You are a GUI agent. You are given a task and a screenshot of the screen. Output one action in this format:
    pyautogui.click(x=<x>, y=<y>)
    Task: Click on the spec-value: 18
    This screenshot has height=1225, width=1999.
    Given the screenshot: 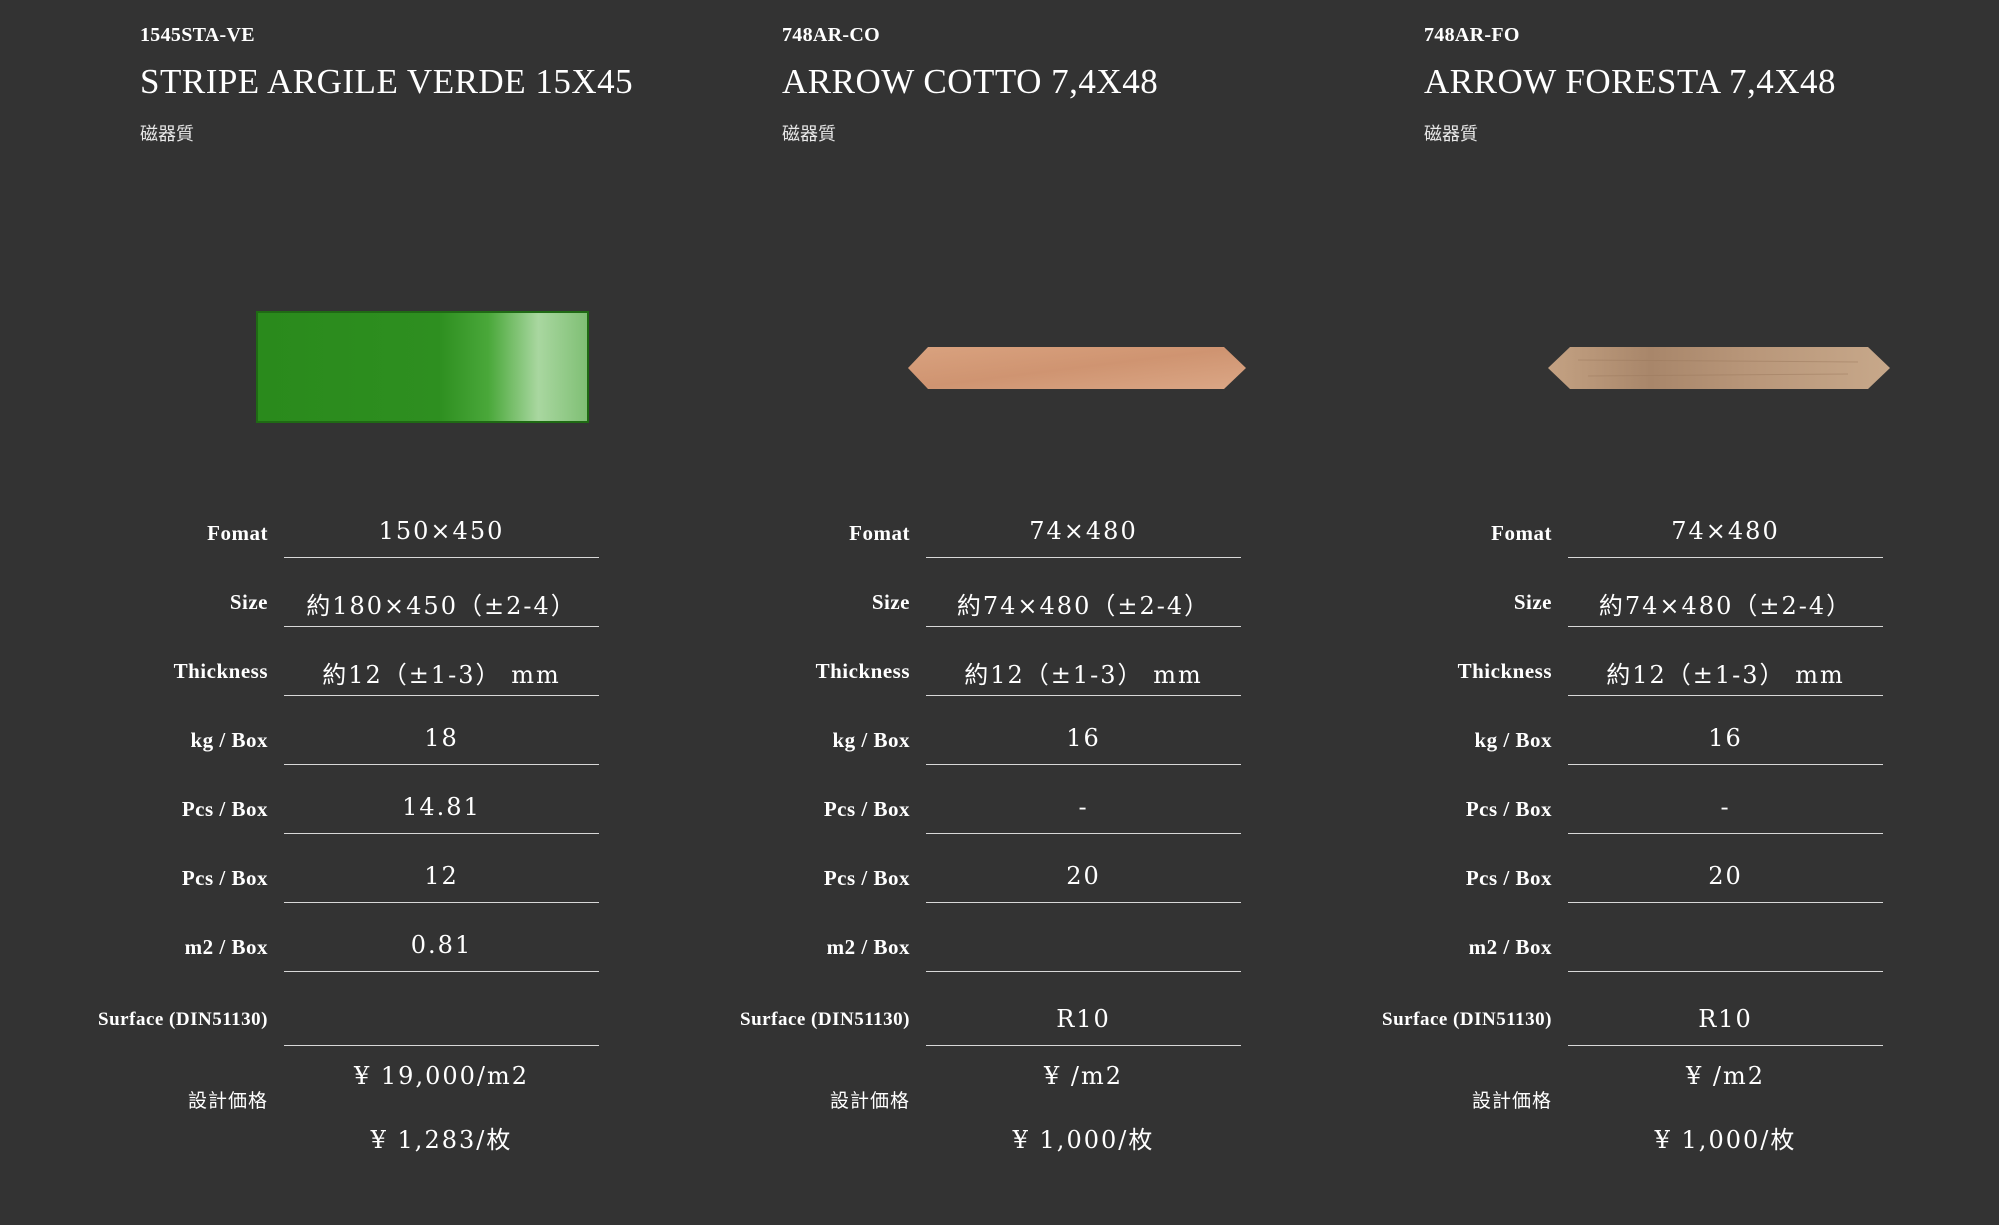 What is the action you would take?
    pyautogui.click(x=441, y=738)
    